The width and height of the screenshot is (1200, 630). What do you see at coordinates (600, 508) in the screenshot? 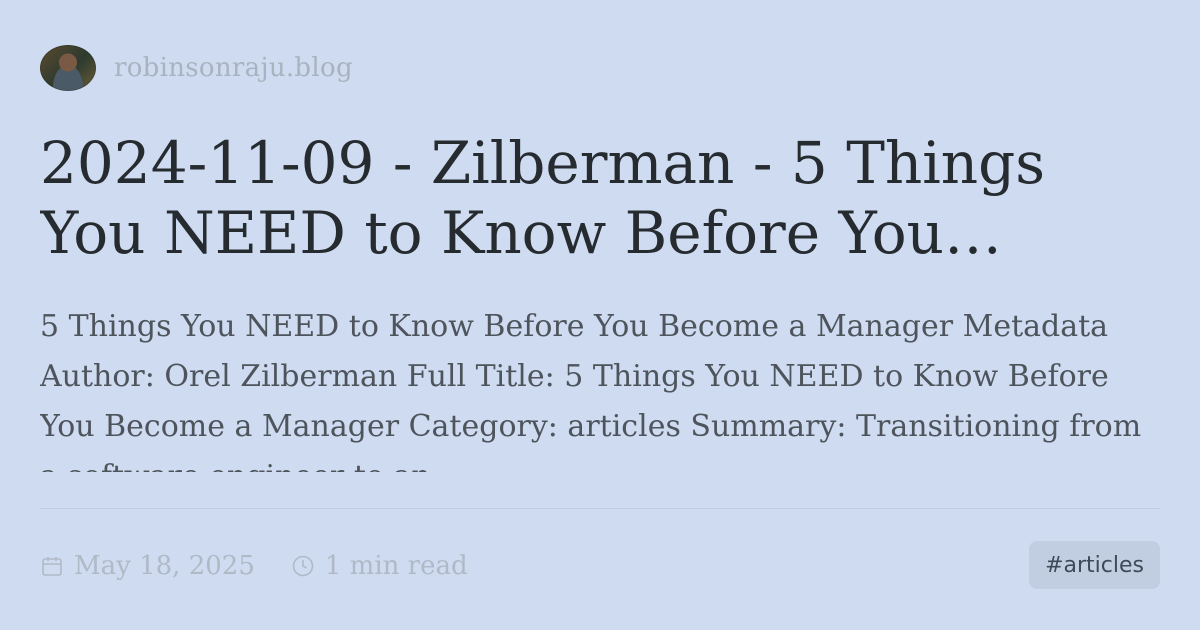
I see `divider` at bounding box center [600, 508].